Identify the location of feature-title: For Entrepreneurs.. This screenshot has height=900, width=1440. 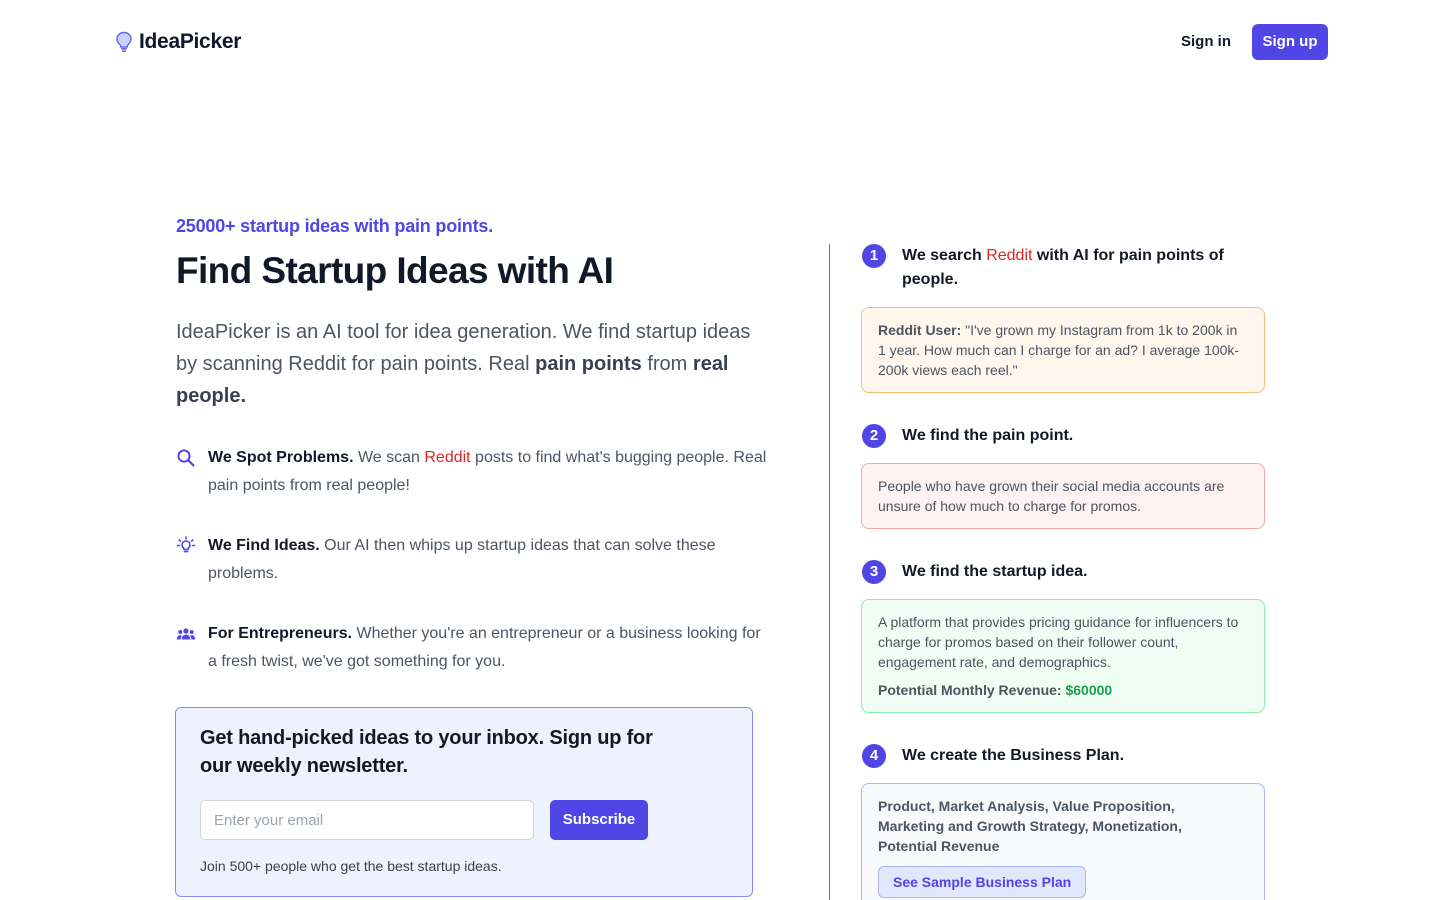
(280, 633).